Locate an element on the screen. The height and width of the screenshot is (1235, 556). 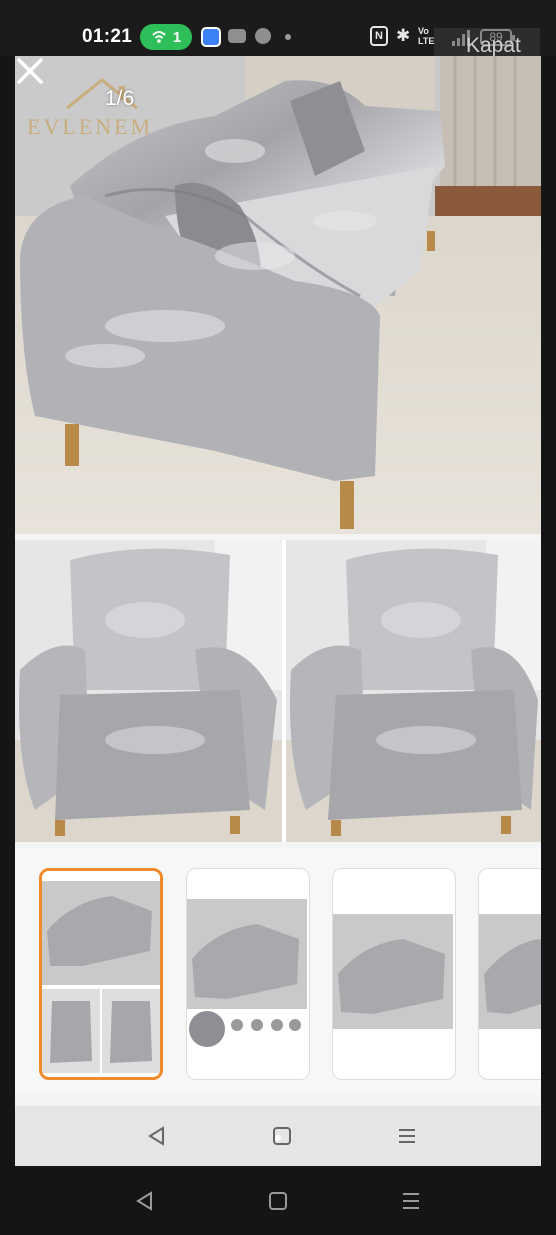
kapat-label: Kapat is located at coordinates (493, 45).